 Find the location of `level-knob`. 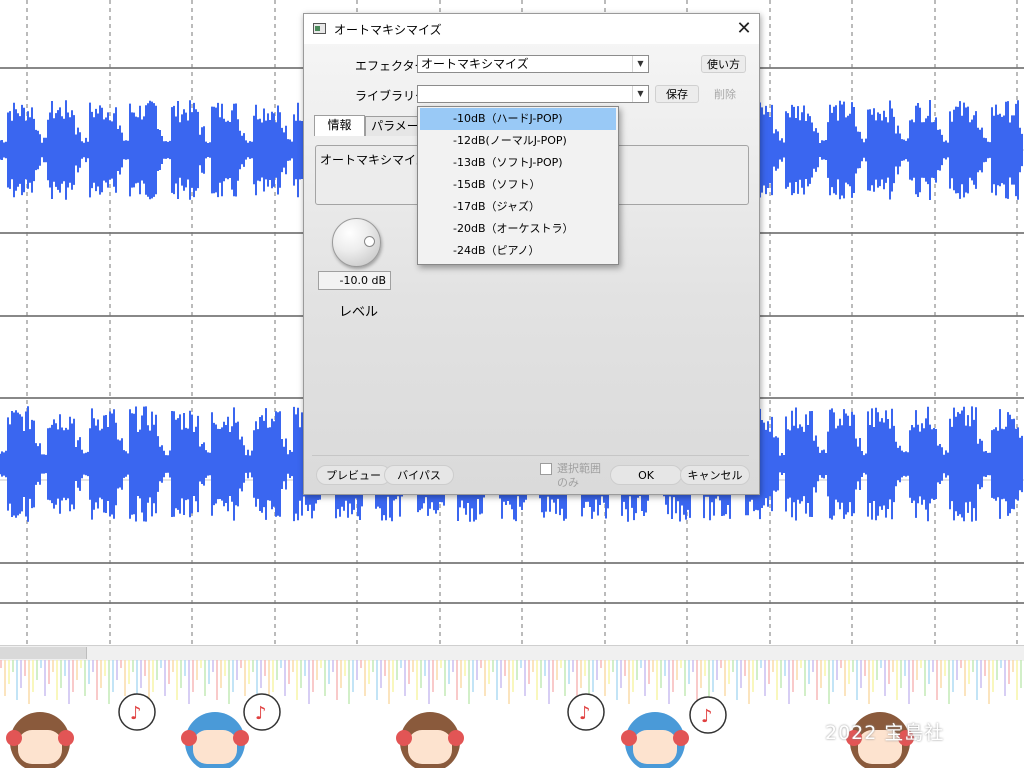

level-knob is located at coordinates (356, 242).